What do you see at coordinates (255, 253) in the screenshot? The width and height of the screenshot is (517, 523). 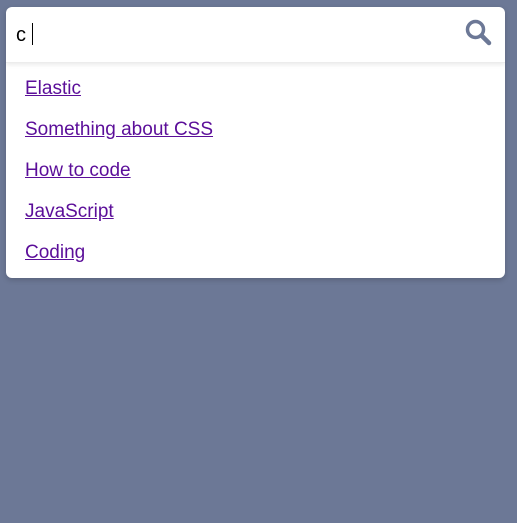 I see `list-item: Coding` at bounding box center [255, 253].